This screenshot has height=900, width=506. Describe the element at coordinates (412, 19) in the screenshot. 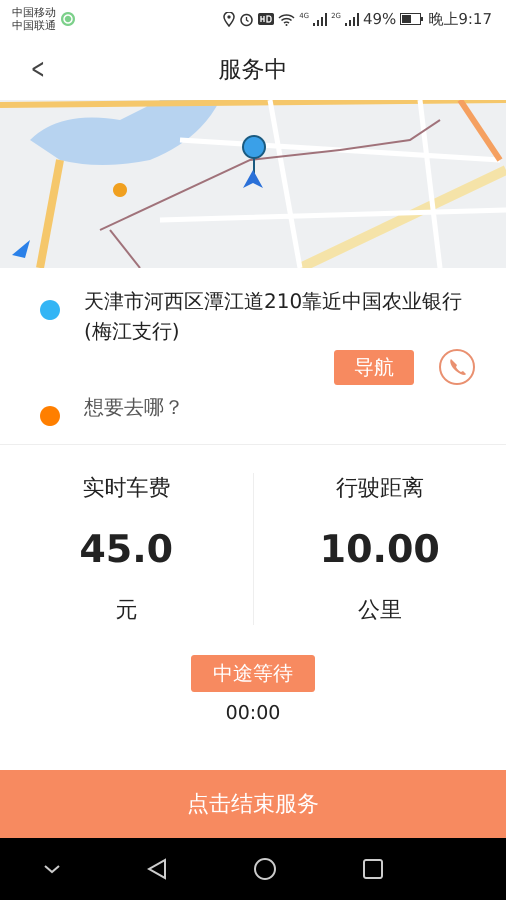

I see `battery-icon` at that location.